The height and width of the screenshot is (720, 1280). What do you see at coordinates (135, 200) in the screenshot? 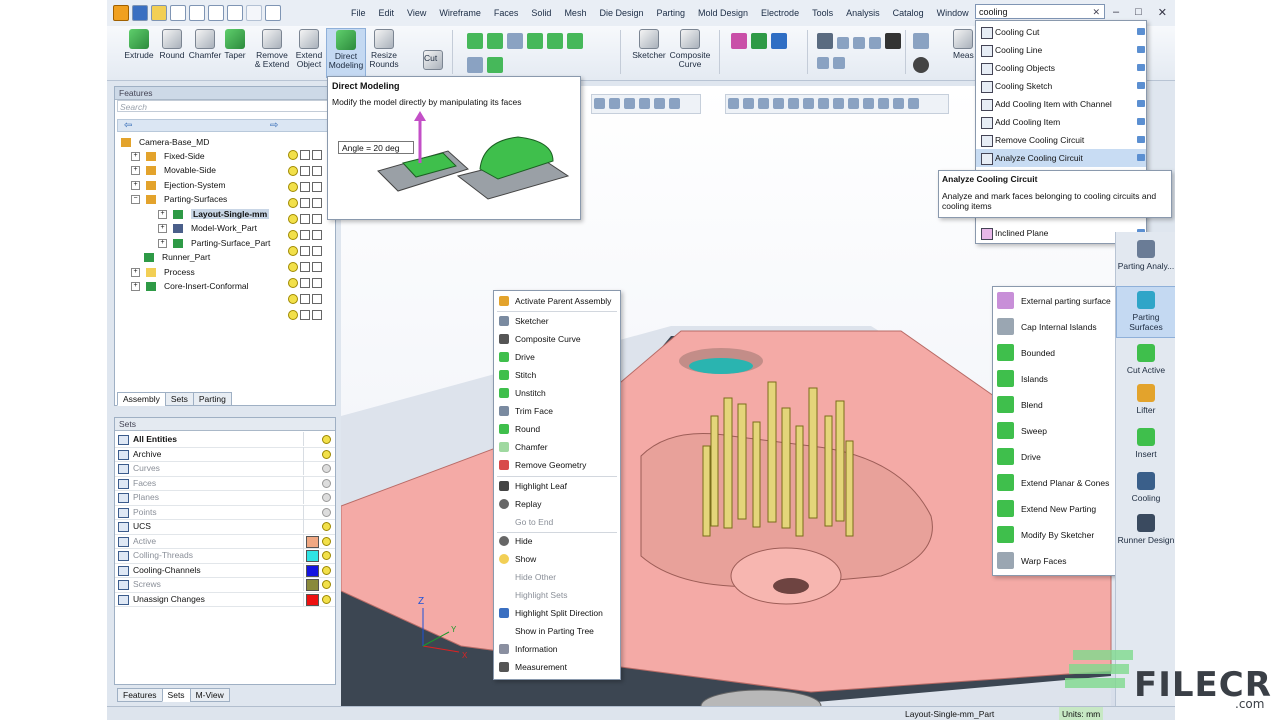
I see `collapse-icon: −` at bounding box center [135, 200].